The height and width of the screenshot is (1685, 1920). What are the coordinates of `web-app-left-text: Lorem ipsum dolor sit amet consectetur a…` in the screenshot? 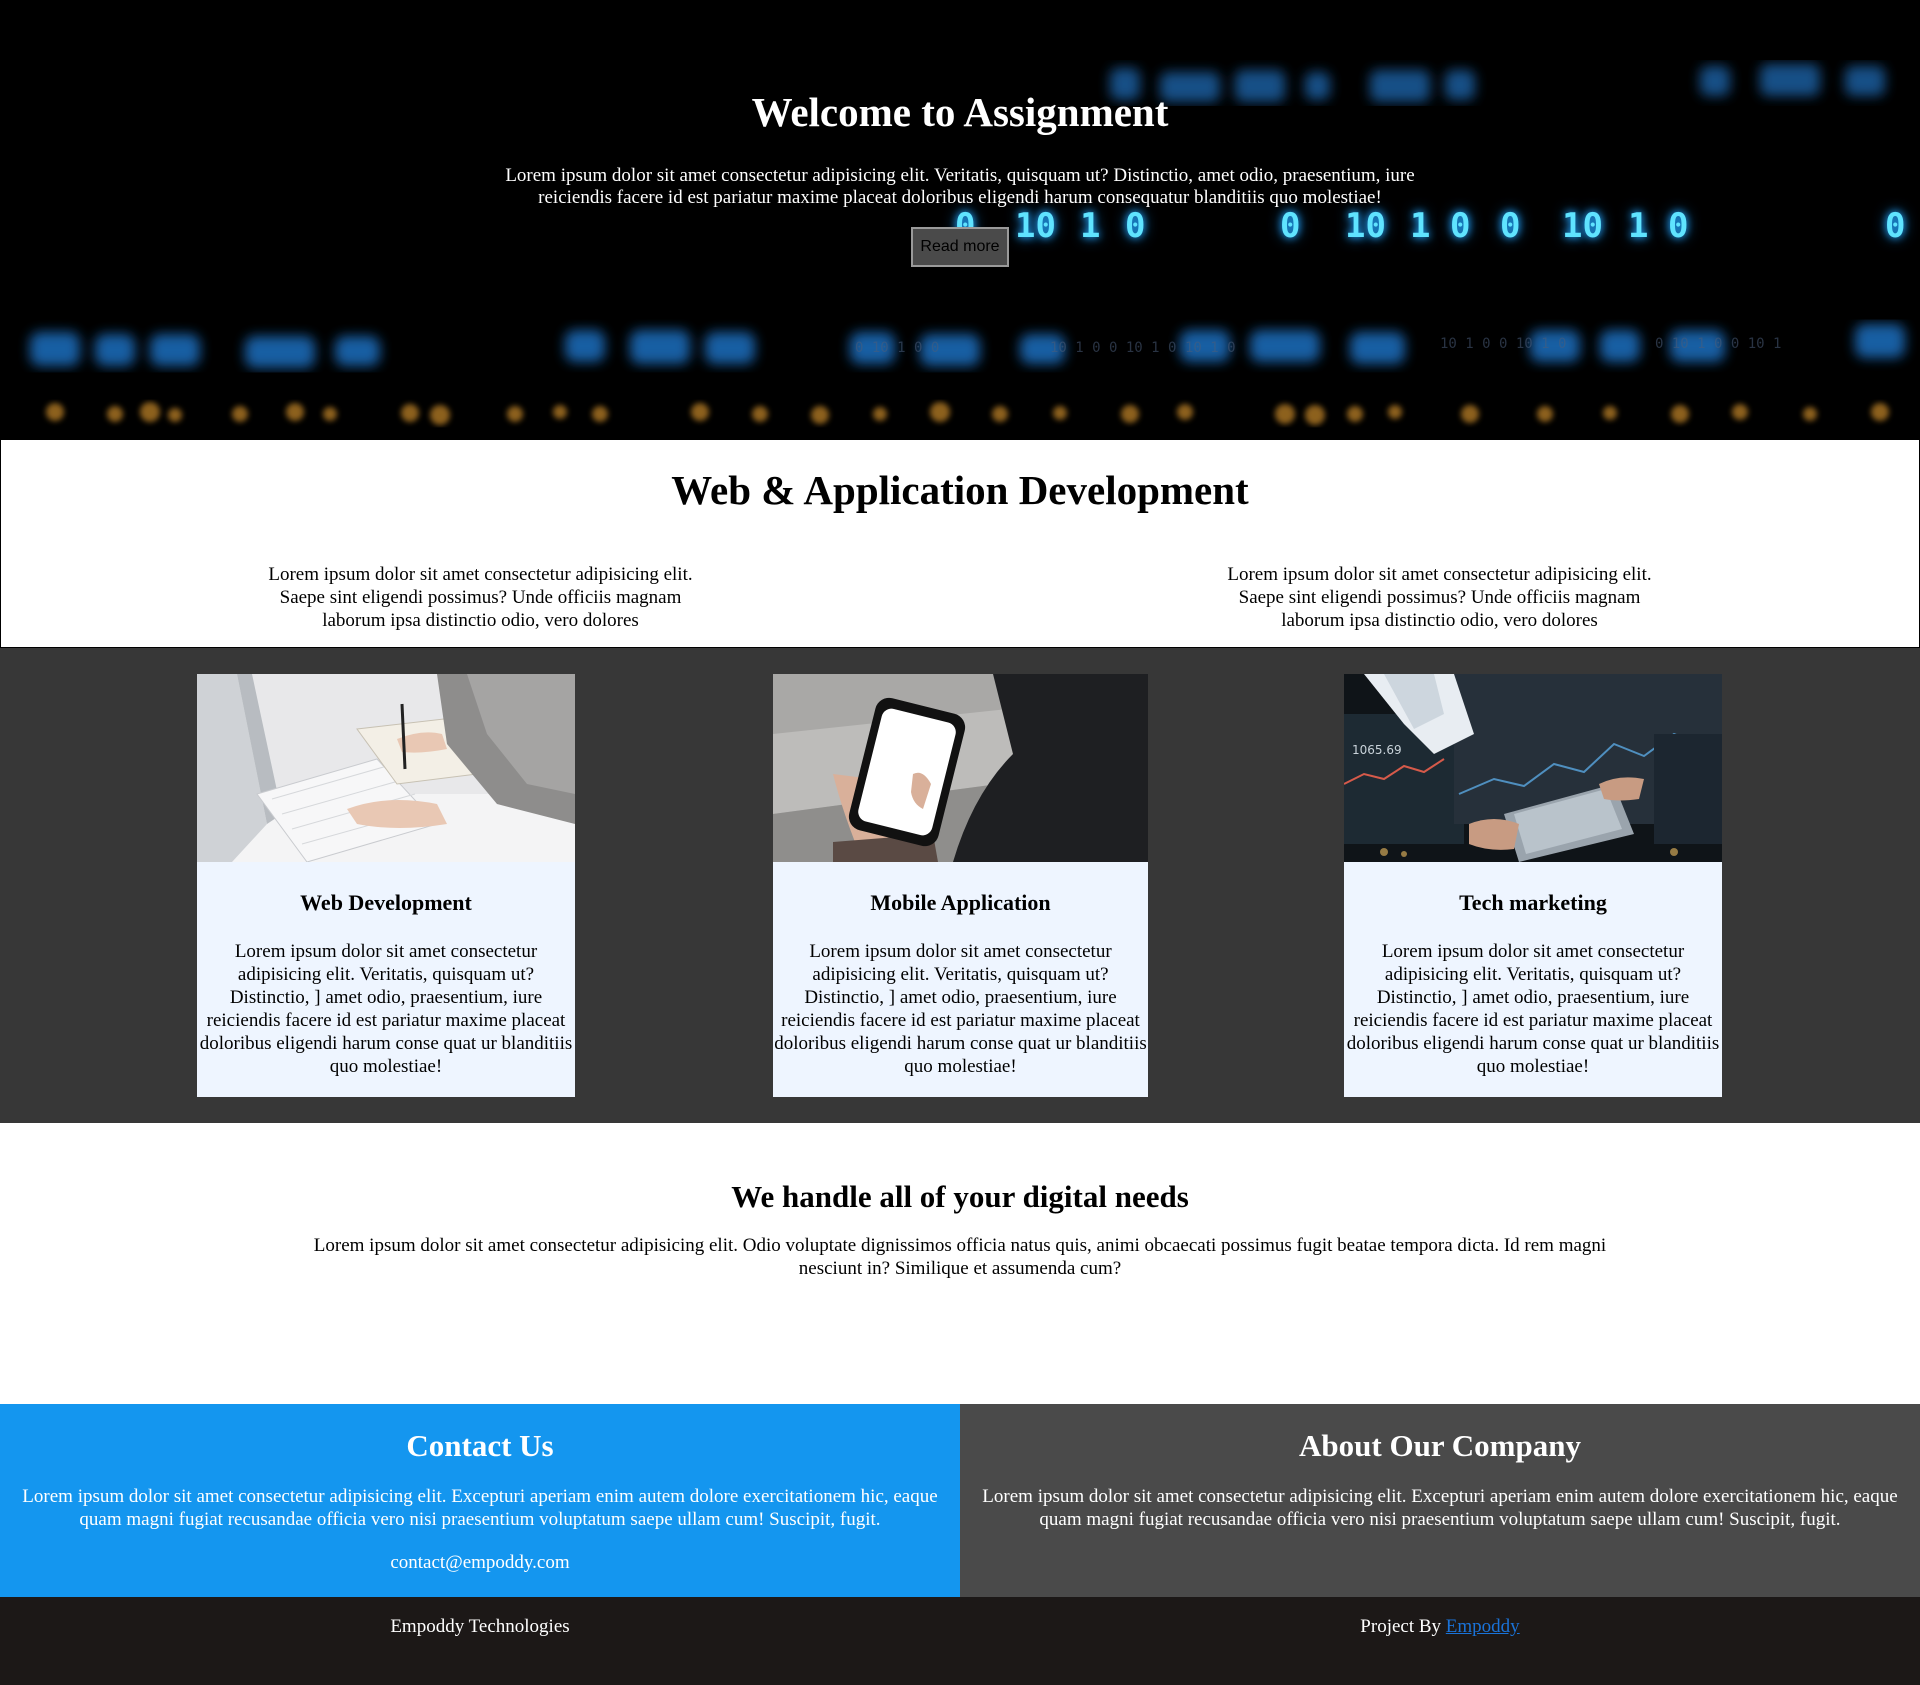 It's located at (480, 597).